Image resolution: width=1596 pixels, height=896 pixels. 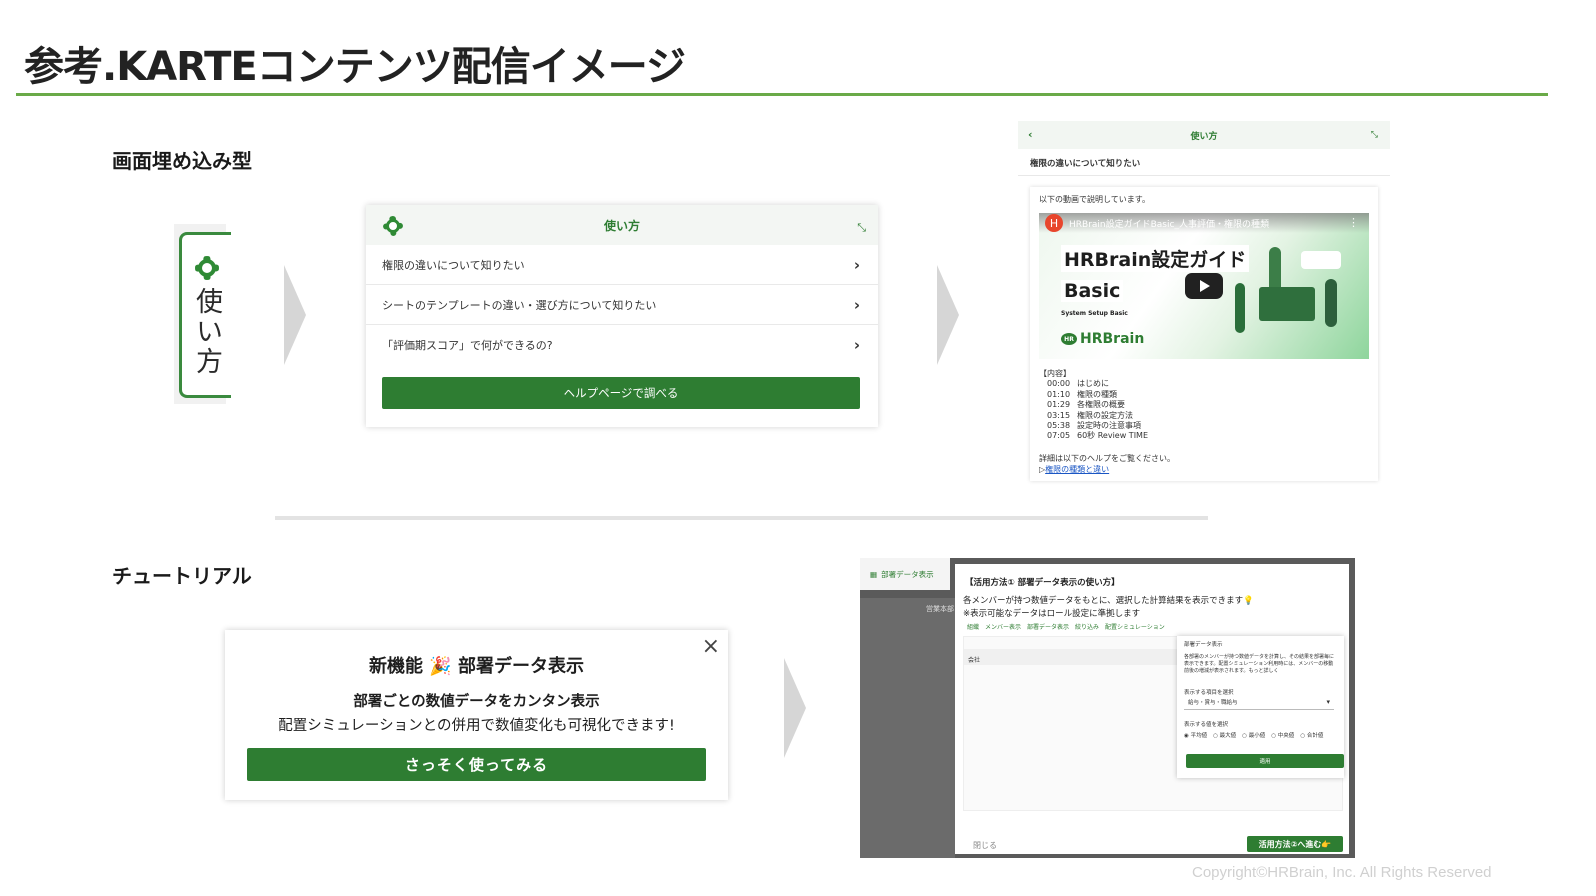 I want to click on item-select-label: 表示する項目を選択, so click(x=1209, y=693).